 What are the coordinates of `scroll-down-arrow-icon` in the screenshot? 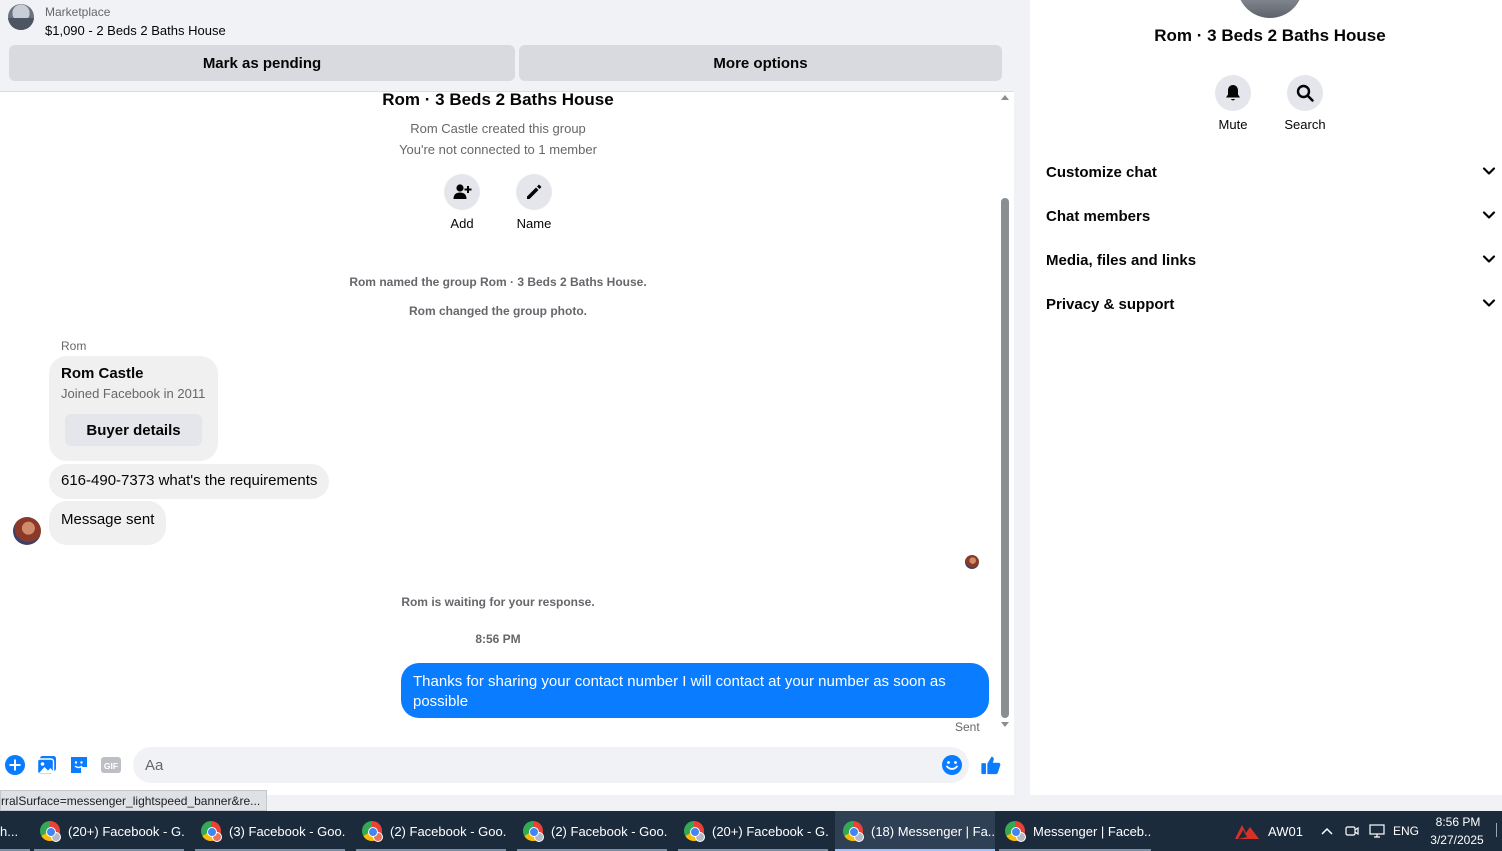 It's located at (1005, 724).